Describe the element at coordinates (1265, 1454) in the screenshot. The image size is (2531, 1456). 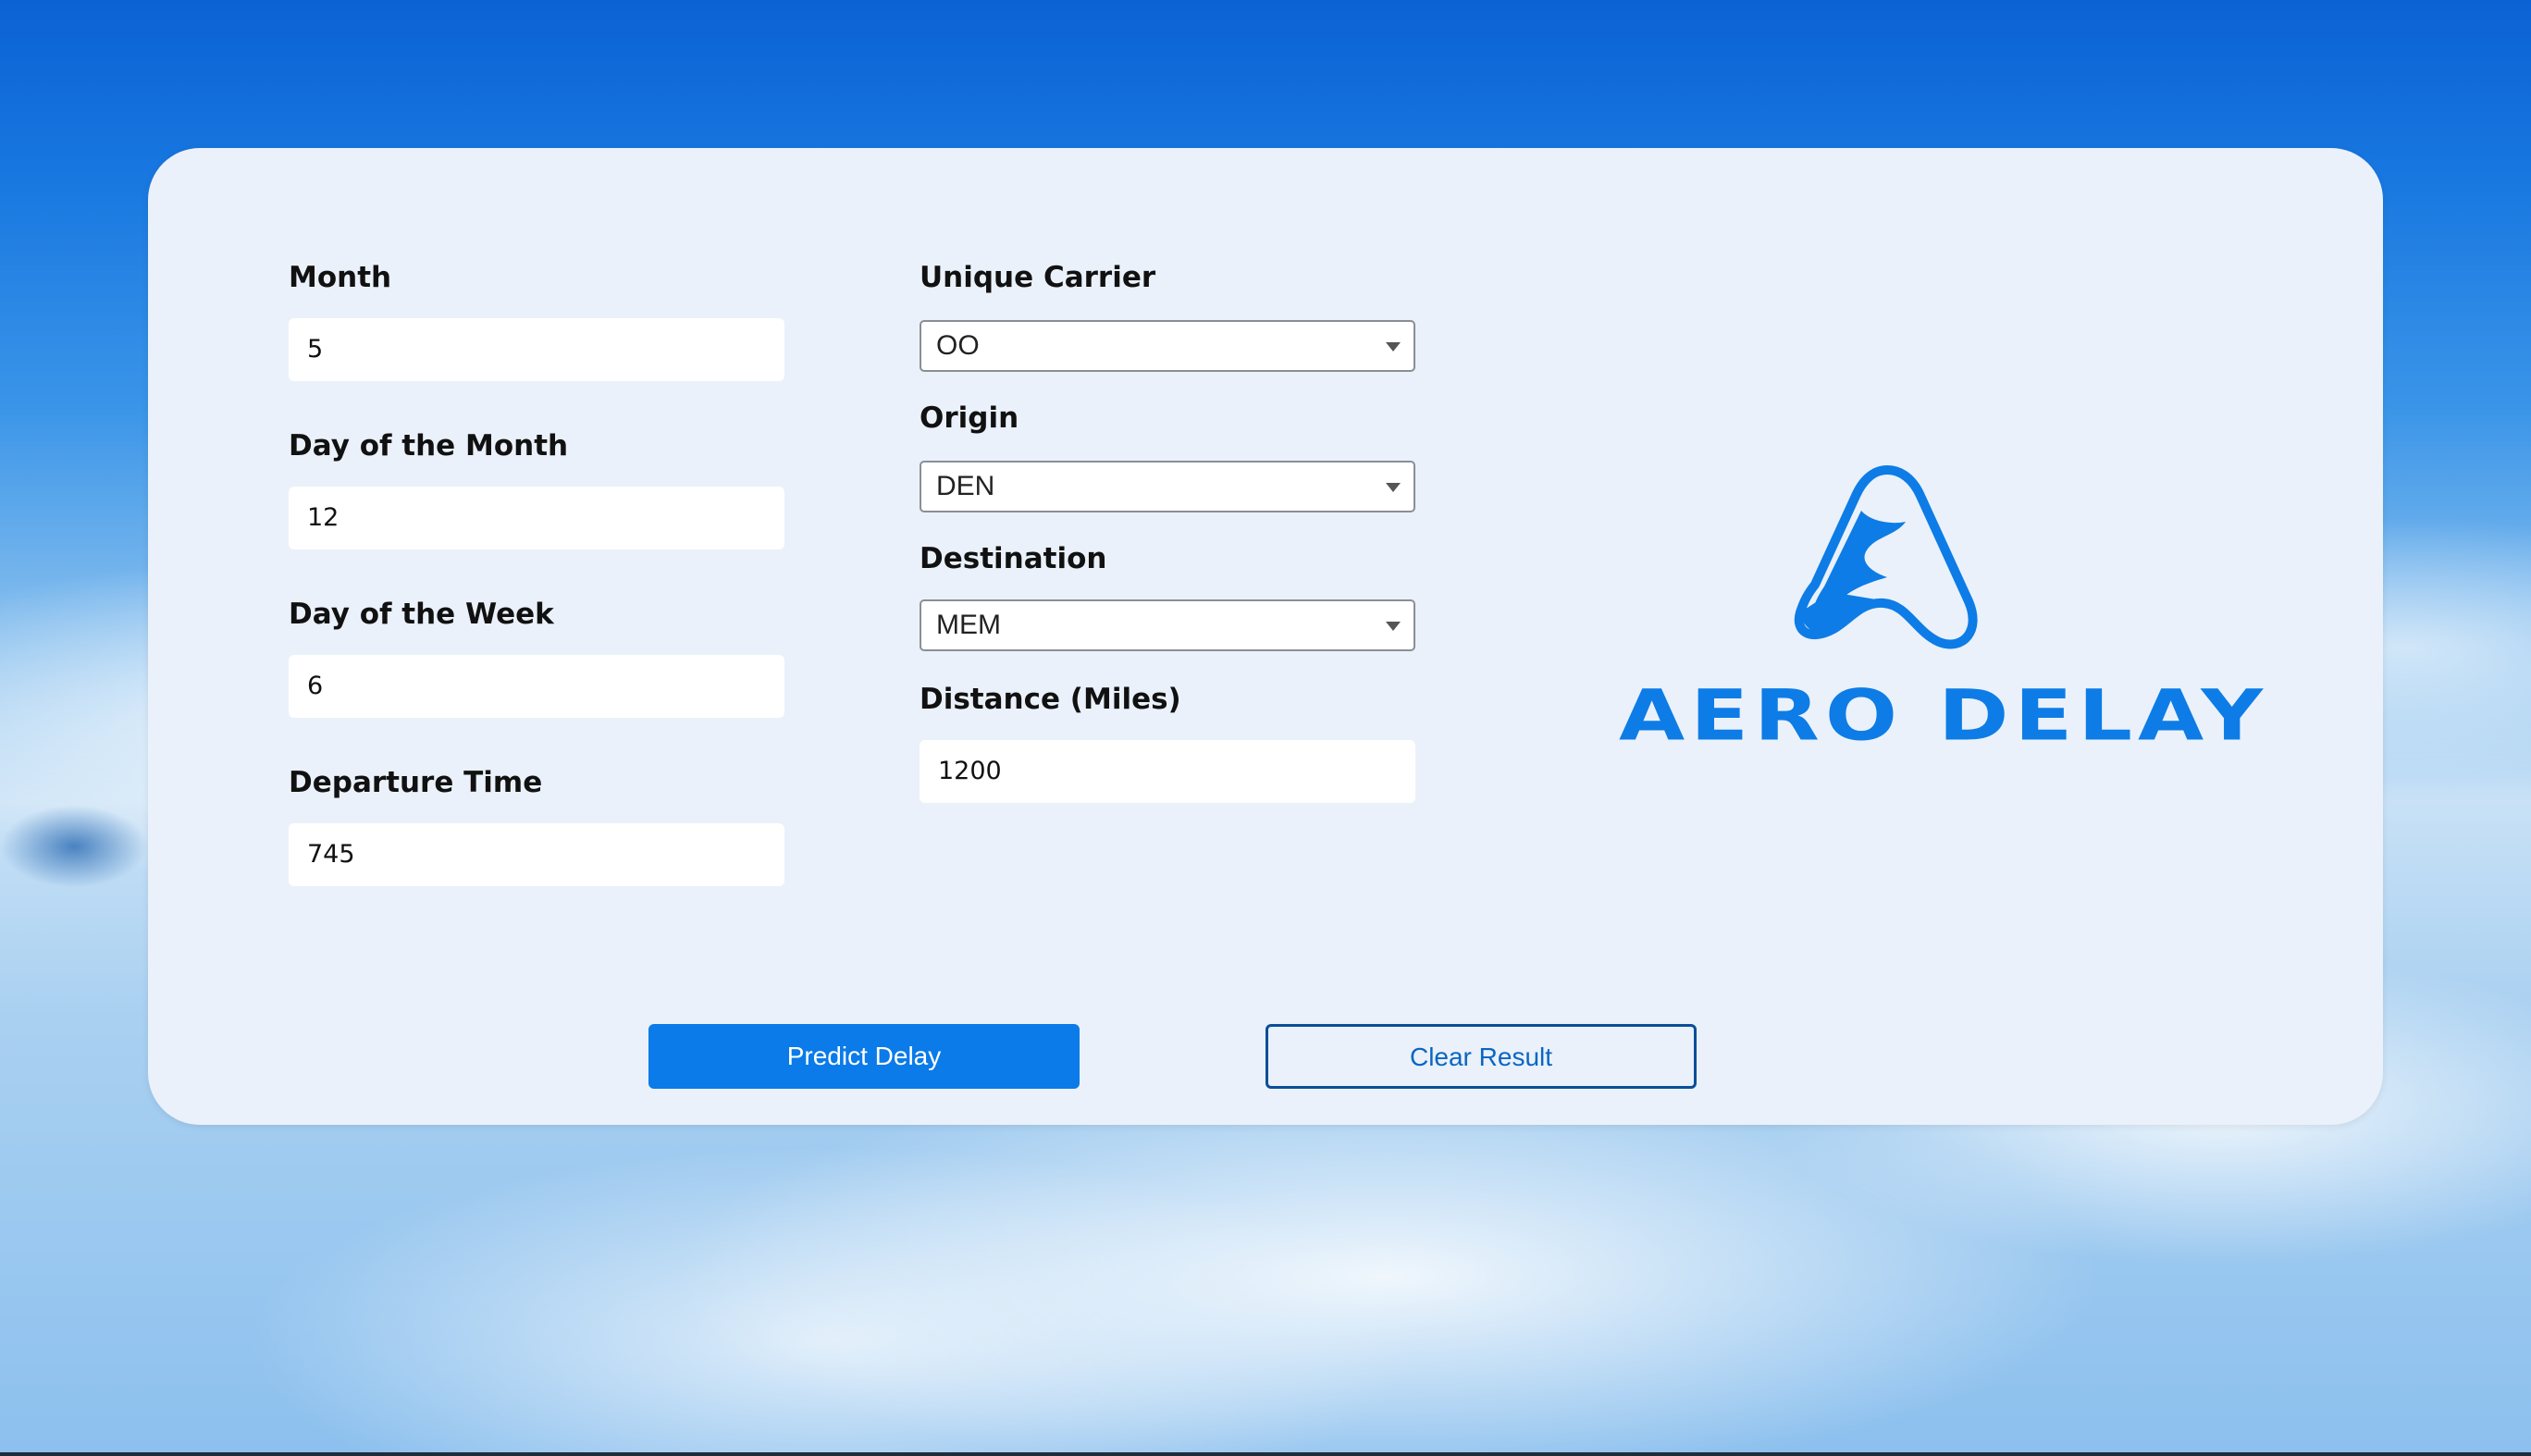
I see `bottom-edge` at that location.